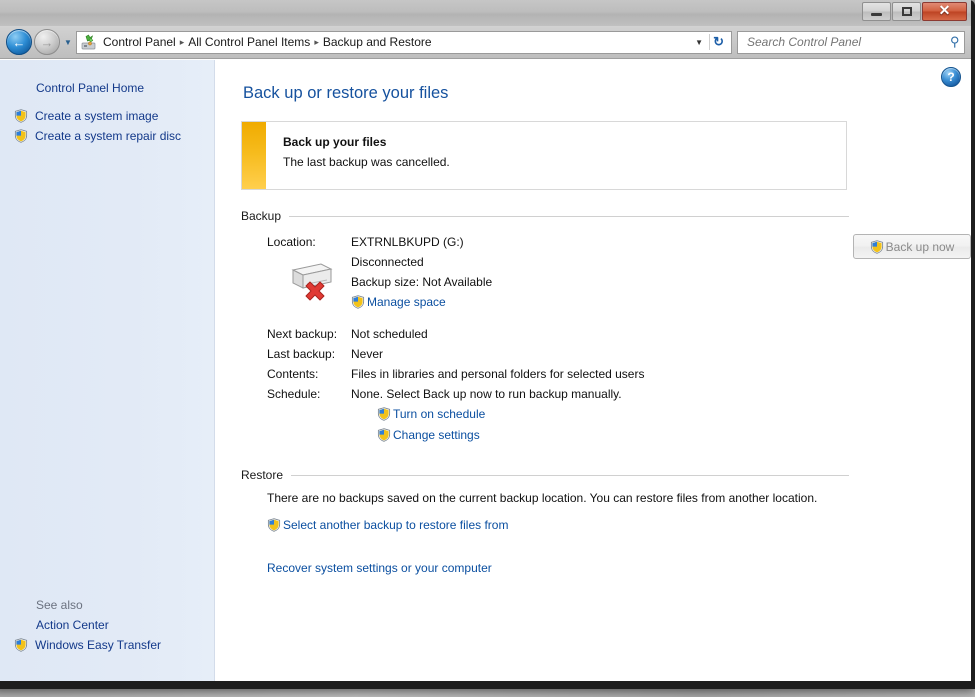 The image size is (975, 697). What do you see at coordinates (406, 302) in the screenshot?
I see `manage-space-link: Manage space` at bounding box center [406, 302].